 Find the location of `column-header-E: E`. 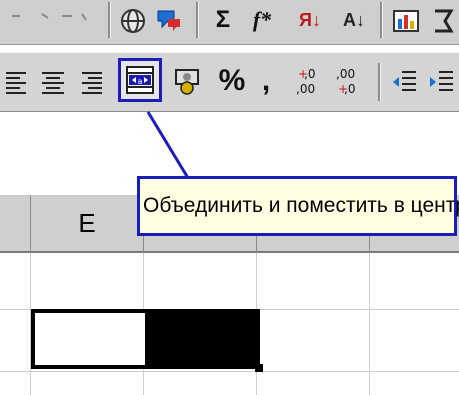

column-header-E: E is located at coordinates (87, 224).